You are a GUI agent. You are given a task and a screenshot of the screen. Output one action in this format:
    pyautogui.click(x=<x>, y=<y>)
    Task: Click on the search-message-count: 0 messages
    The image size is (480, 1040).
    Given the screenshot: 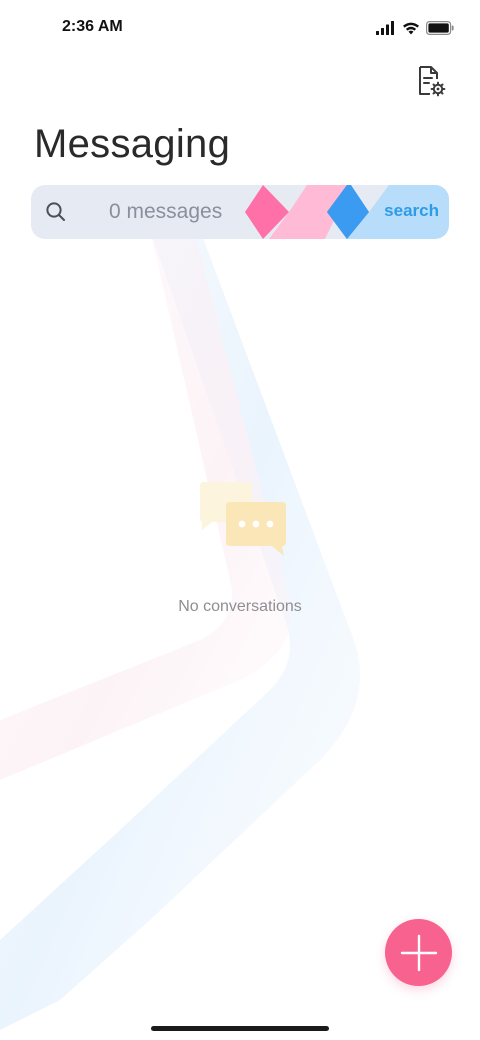 What is the action you would take?
    pyautogui.click(x=166, y=211)
    